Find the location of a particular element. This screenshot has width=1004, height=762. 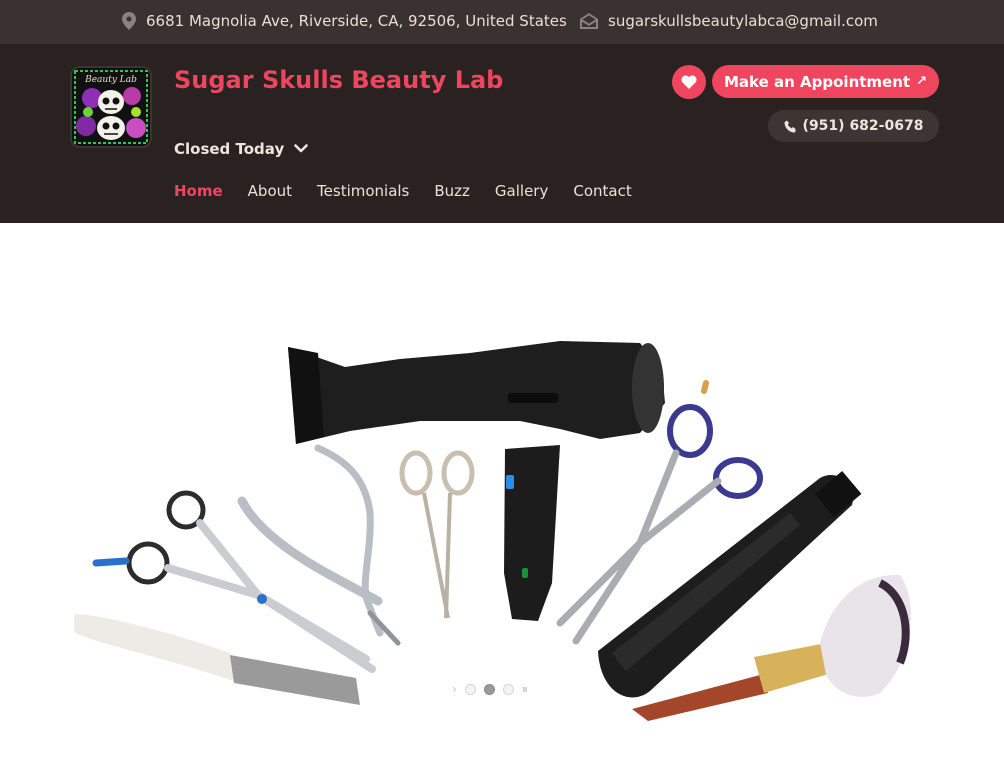

nav-about: About is located at coordinates (270, 191).